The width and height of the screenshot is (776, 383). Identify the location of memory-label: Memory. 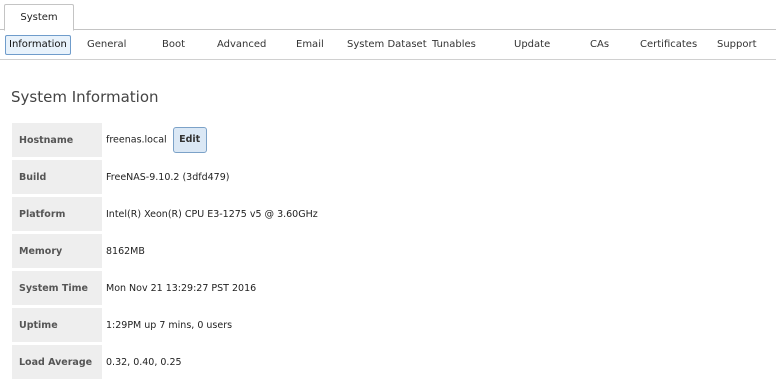
(57, 251).